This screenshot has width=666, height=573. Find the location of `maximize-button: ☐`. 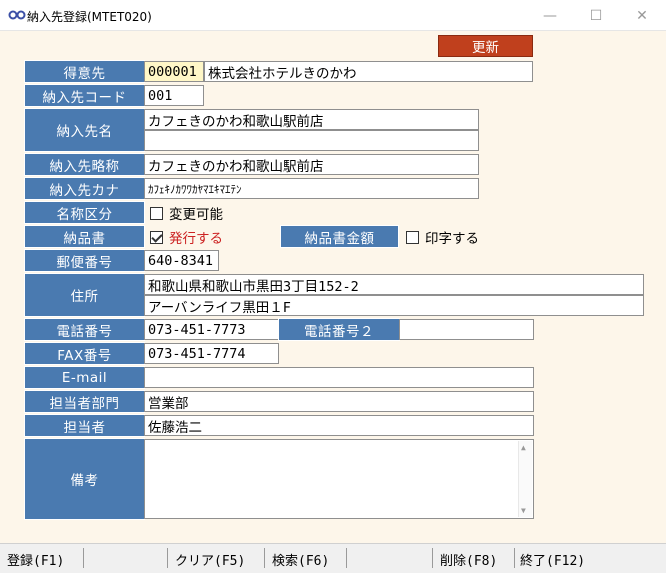

maximize-button: ☐ is located at coordinates (596, 15).